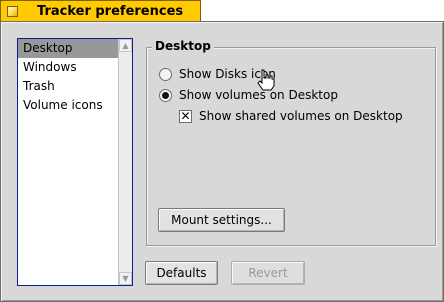 The image size is (444, 302). I want to click on category-list-items: Desktop Windows Trash Volume icons, so click(68, 77).